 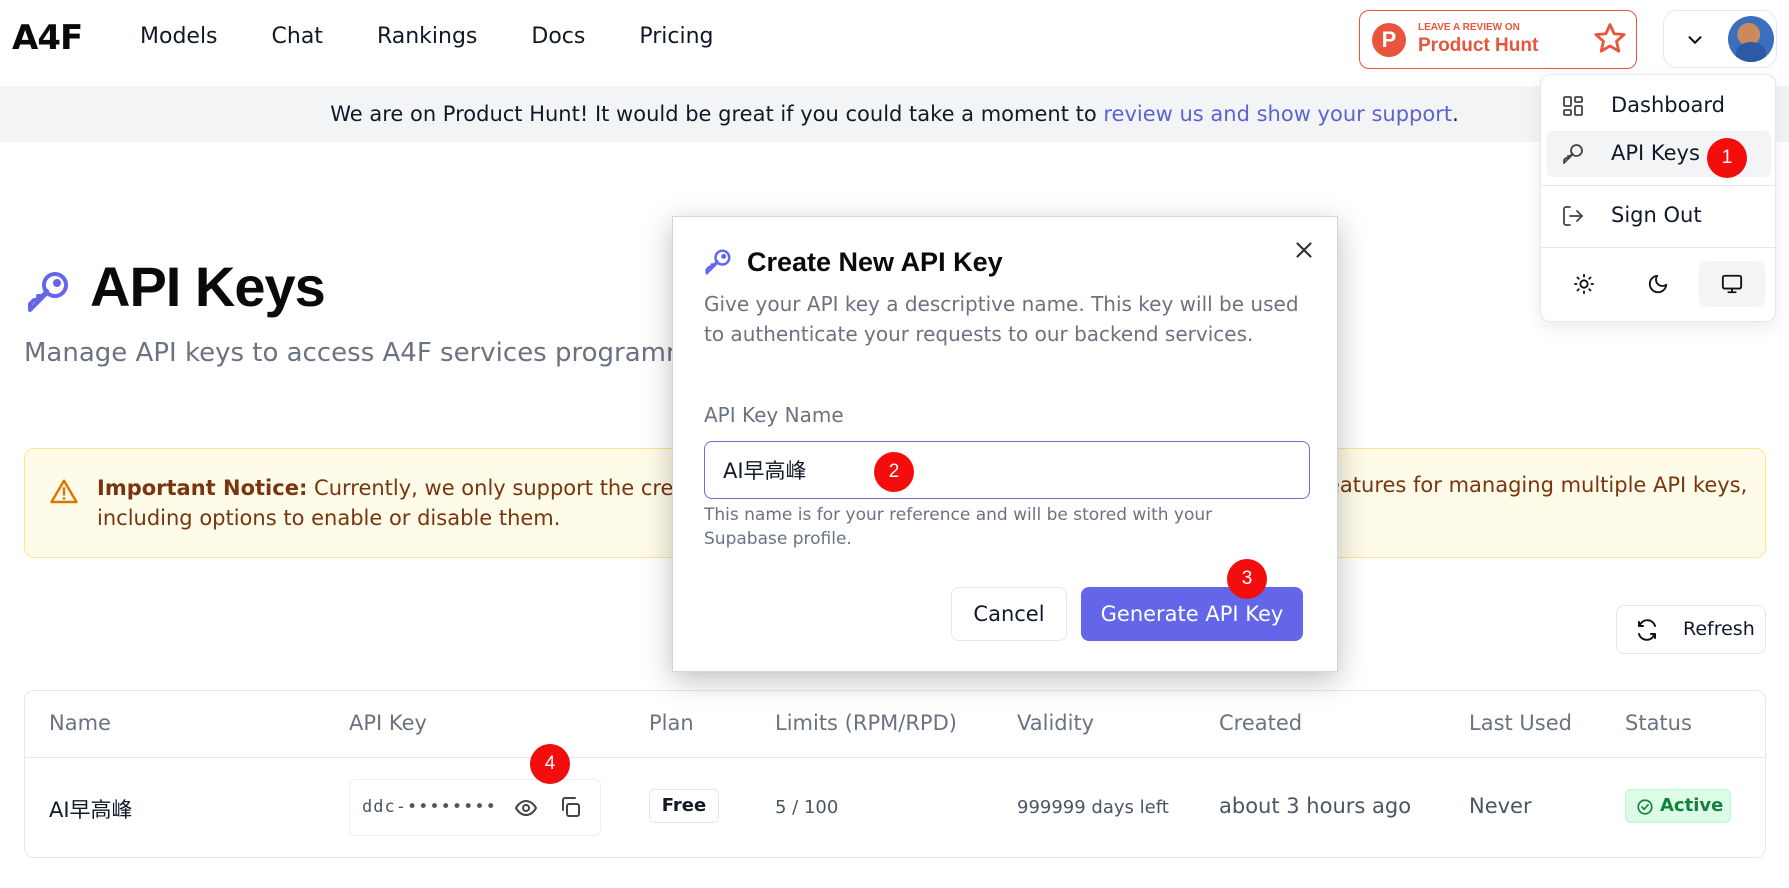 What do you see at coordinates (1500, 806) in the screenshot?
I see `row-last-used: Never` at bounding box center [1500, 806].